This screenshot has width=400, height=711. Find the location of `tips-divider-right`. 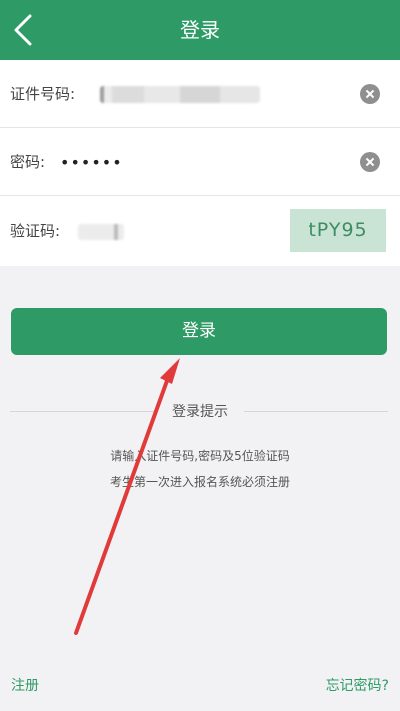

tips-divider-right is located at coordinates (316, 411).